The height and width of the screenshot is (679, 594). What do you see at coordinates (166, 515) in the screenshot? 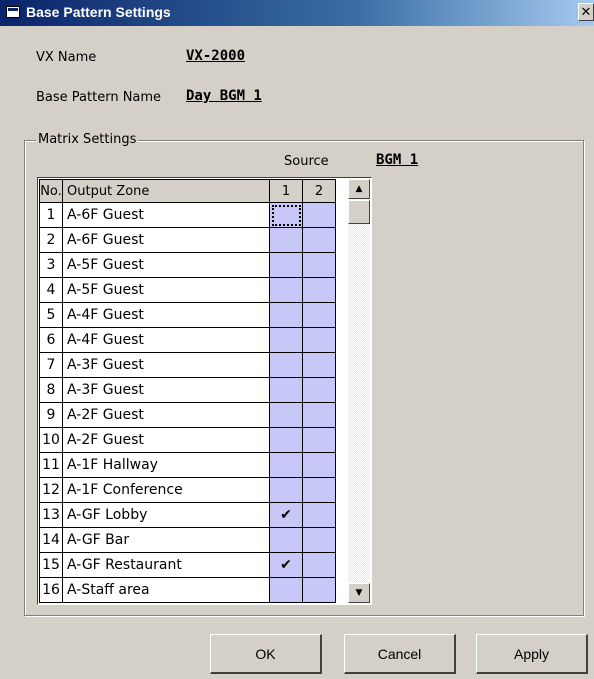
I see `output-zone-name: A-GF Lobby` at bounding box center [166, 515].